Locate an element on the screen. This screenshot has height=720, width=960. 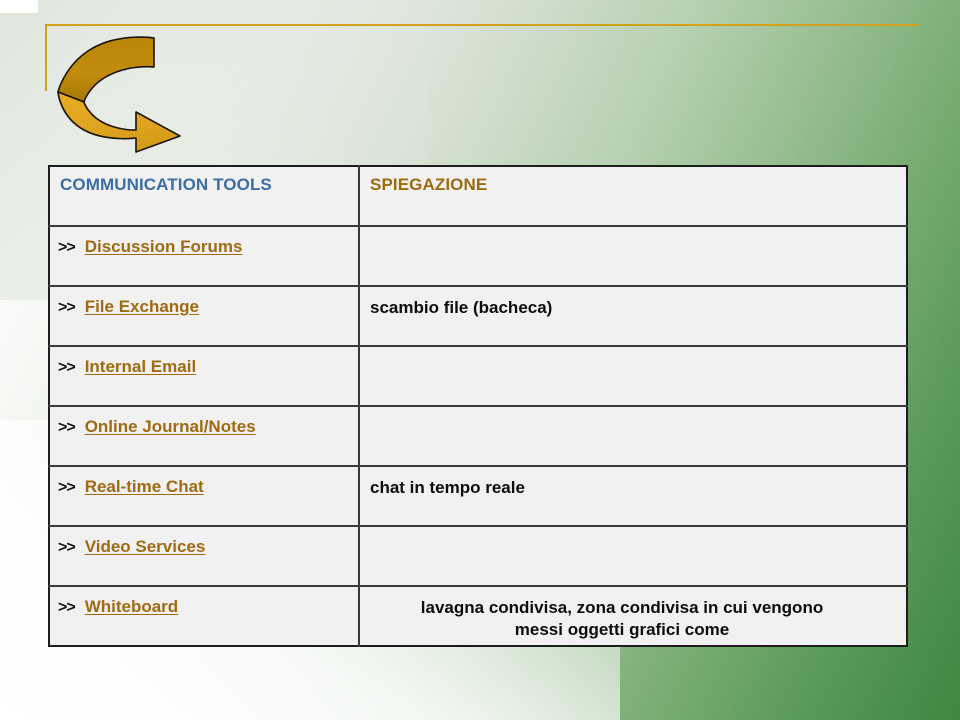
tool-label-discussion-forums: Discussion Forums is located at coordinates (164, 247).